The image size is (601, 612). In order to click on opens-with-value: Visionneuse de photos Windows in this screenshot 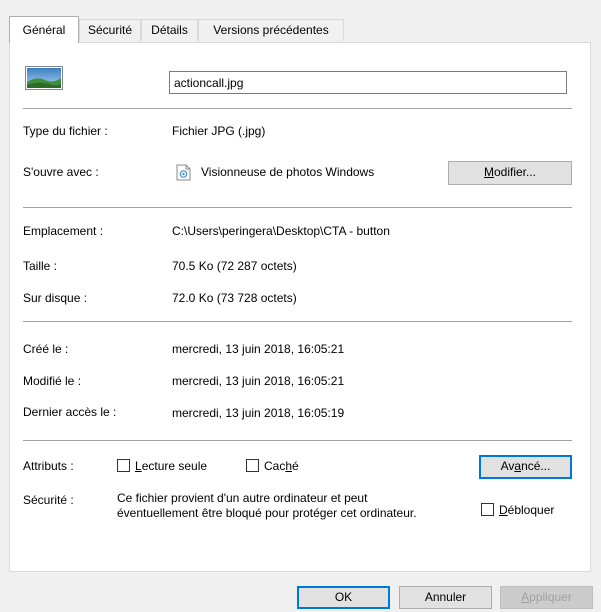, I will do `click(288, 172)`.